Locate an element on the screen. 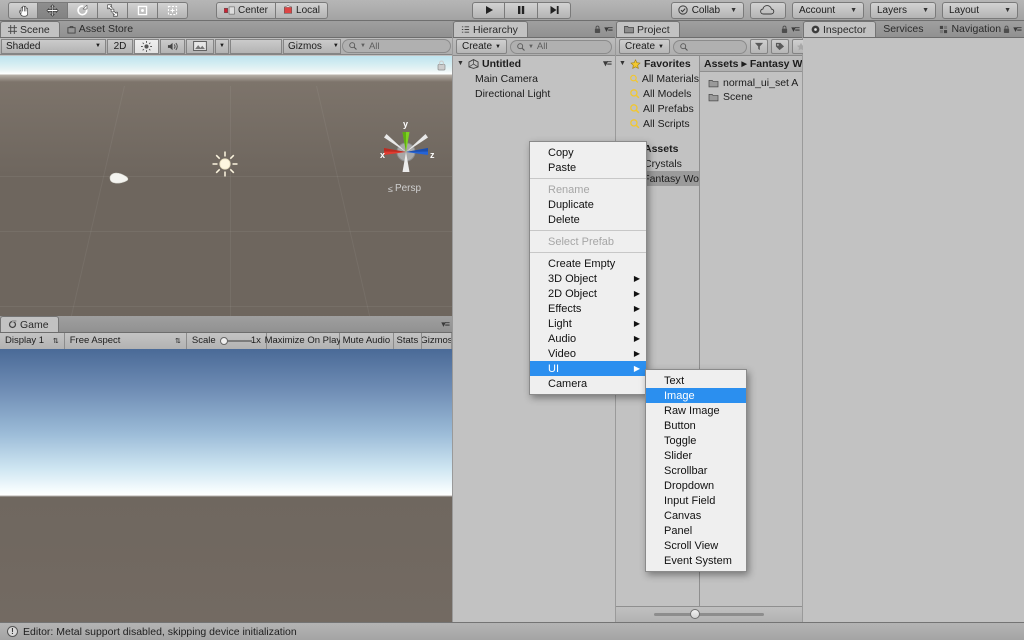 Image resolution: width=1024 pixels, height=640 pixels. project-favorite-all-prefabs: All Prefabs is located at coordinates (657, 108).